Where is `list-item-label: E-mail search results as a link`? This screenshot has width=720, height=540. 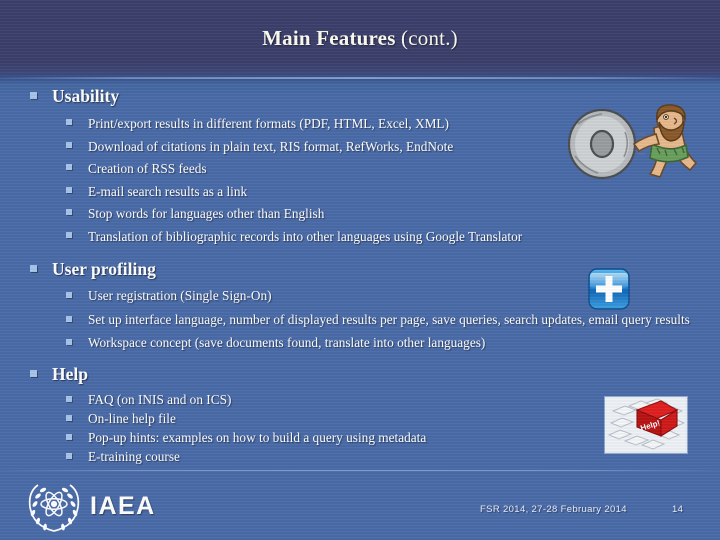 list-item-label: E-mail search results as a link is located at coordinates (168, 191).